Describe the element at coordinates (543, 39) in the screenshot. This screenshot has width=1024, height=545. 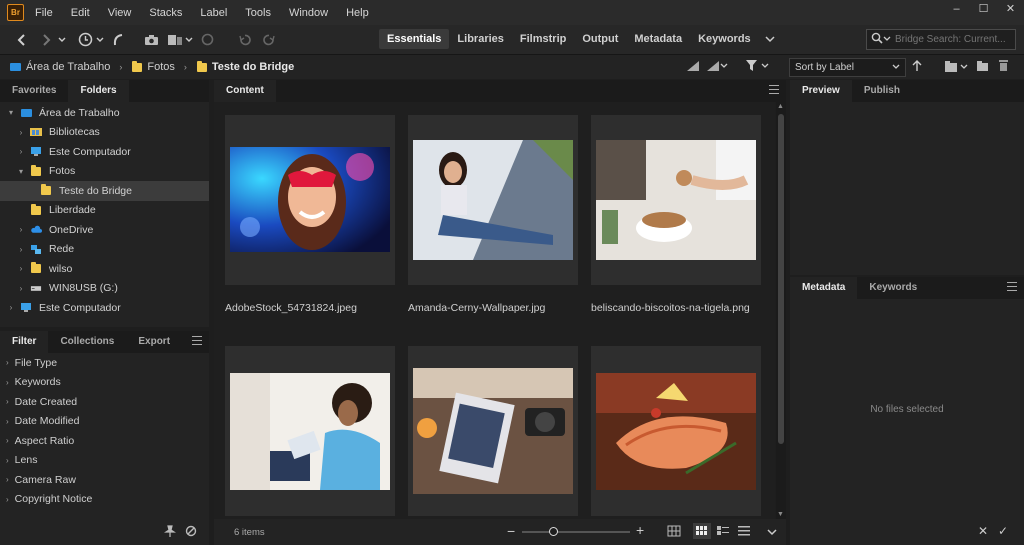
I see `workspace-filmstrip: Filmstrip` at that location.